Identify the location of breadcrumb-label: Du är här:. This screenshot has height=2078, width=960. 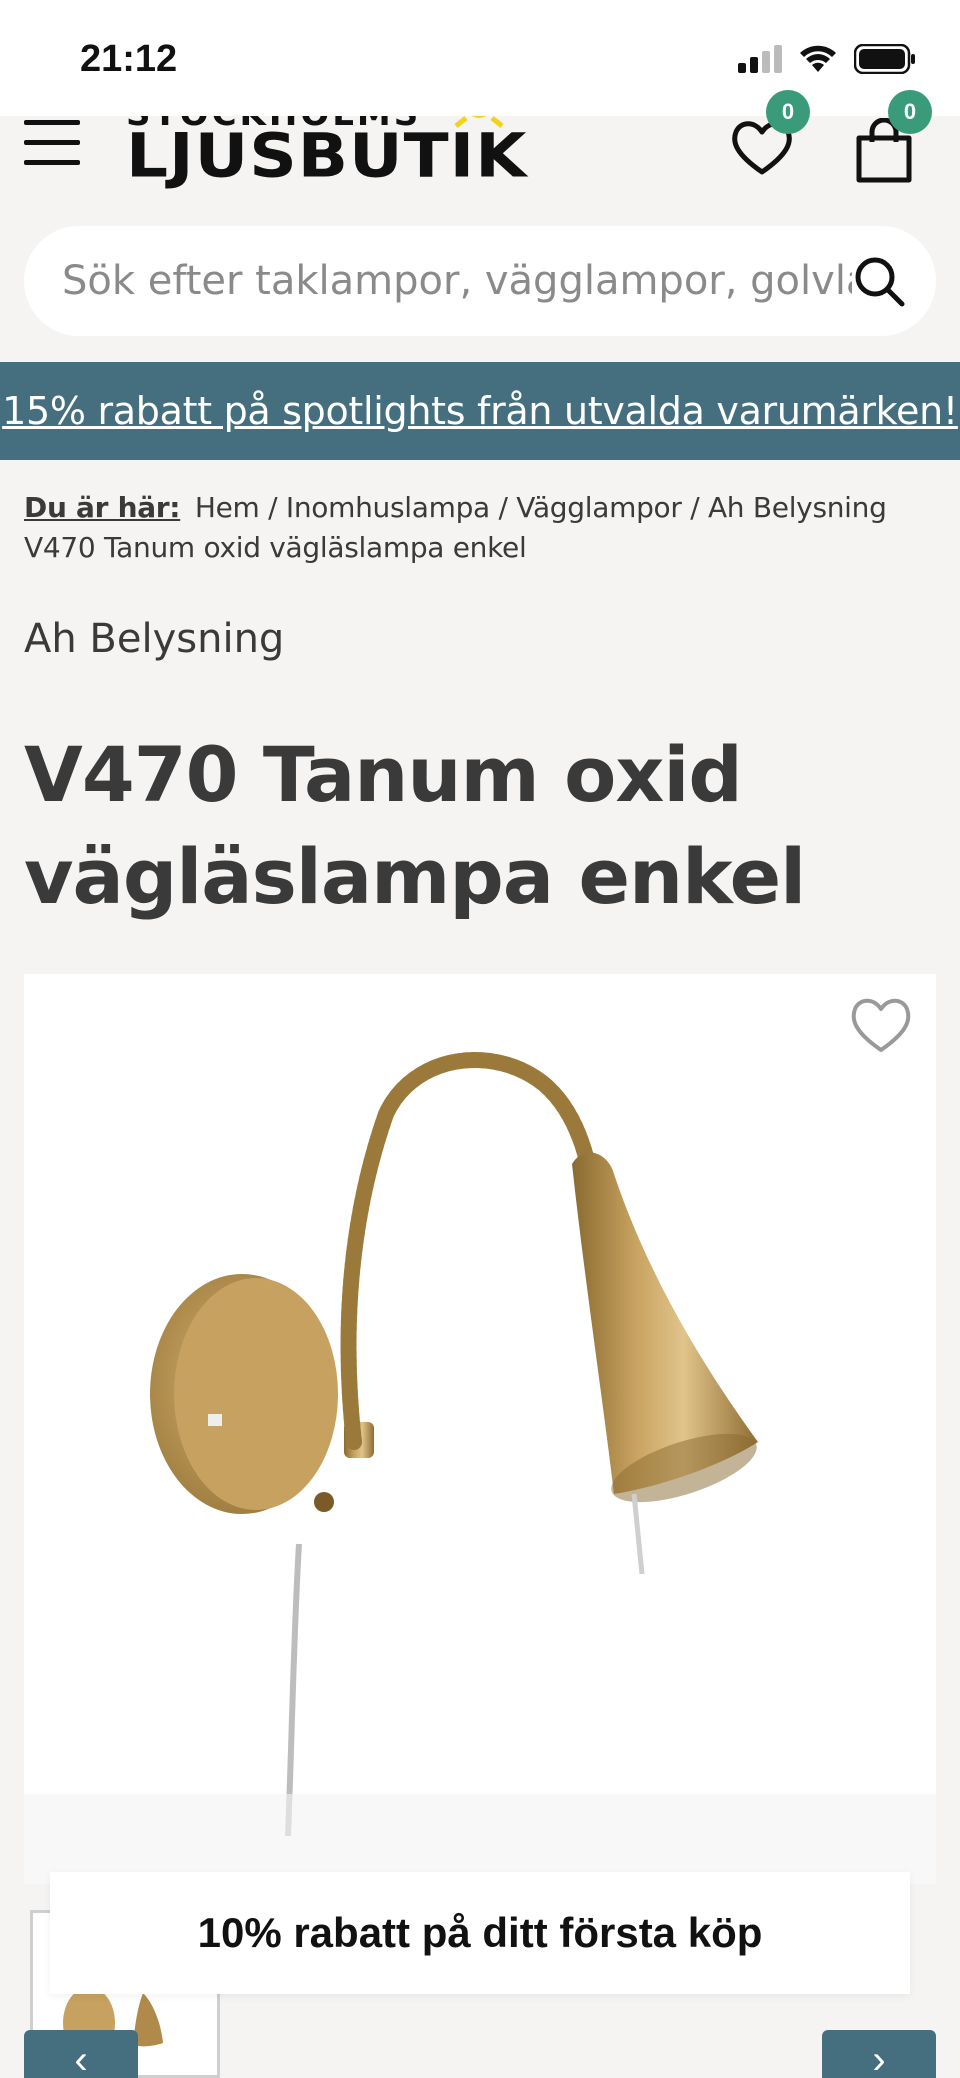
(102, 507).